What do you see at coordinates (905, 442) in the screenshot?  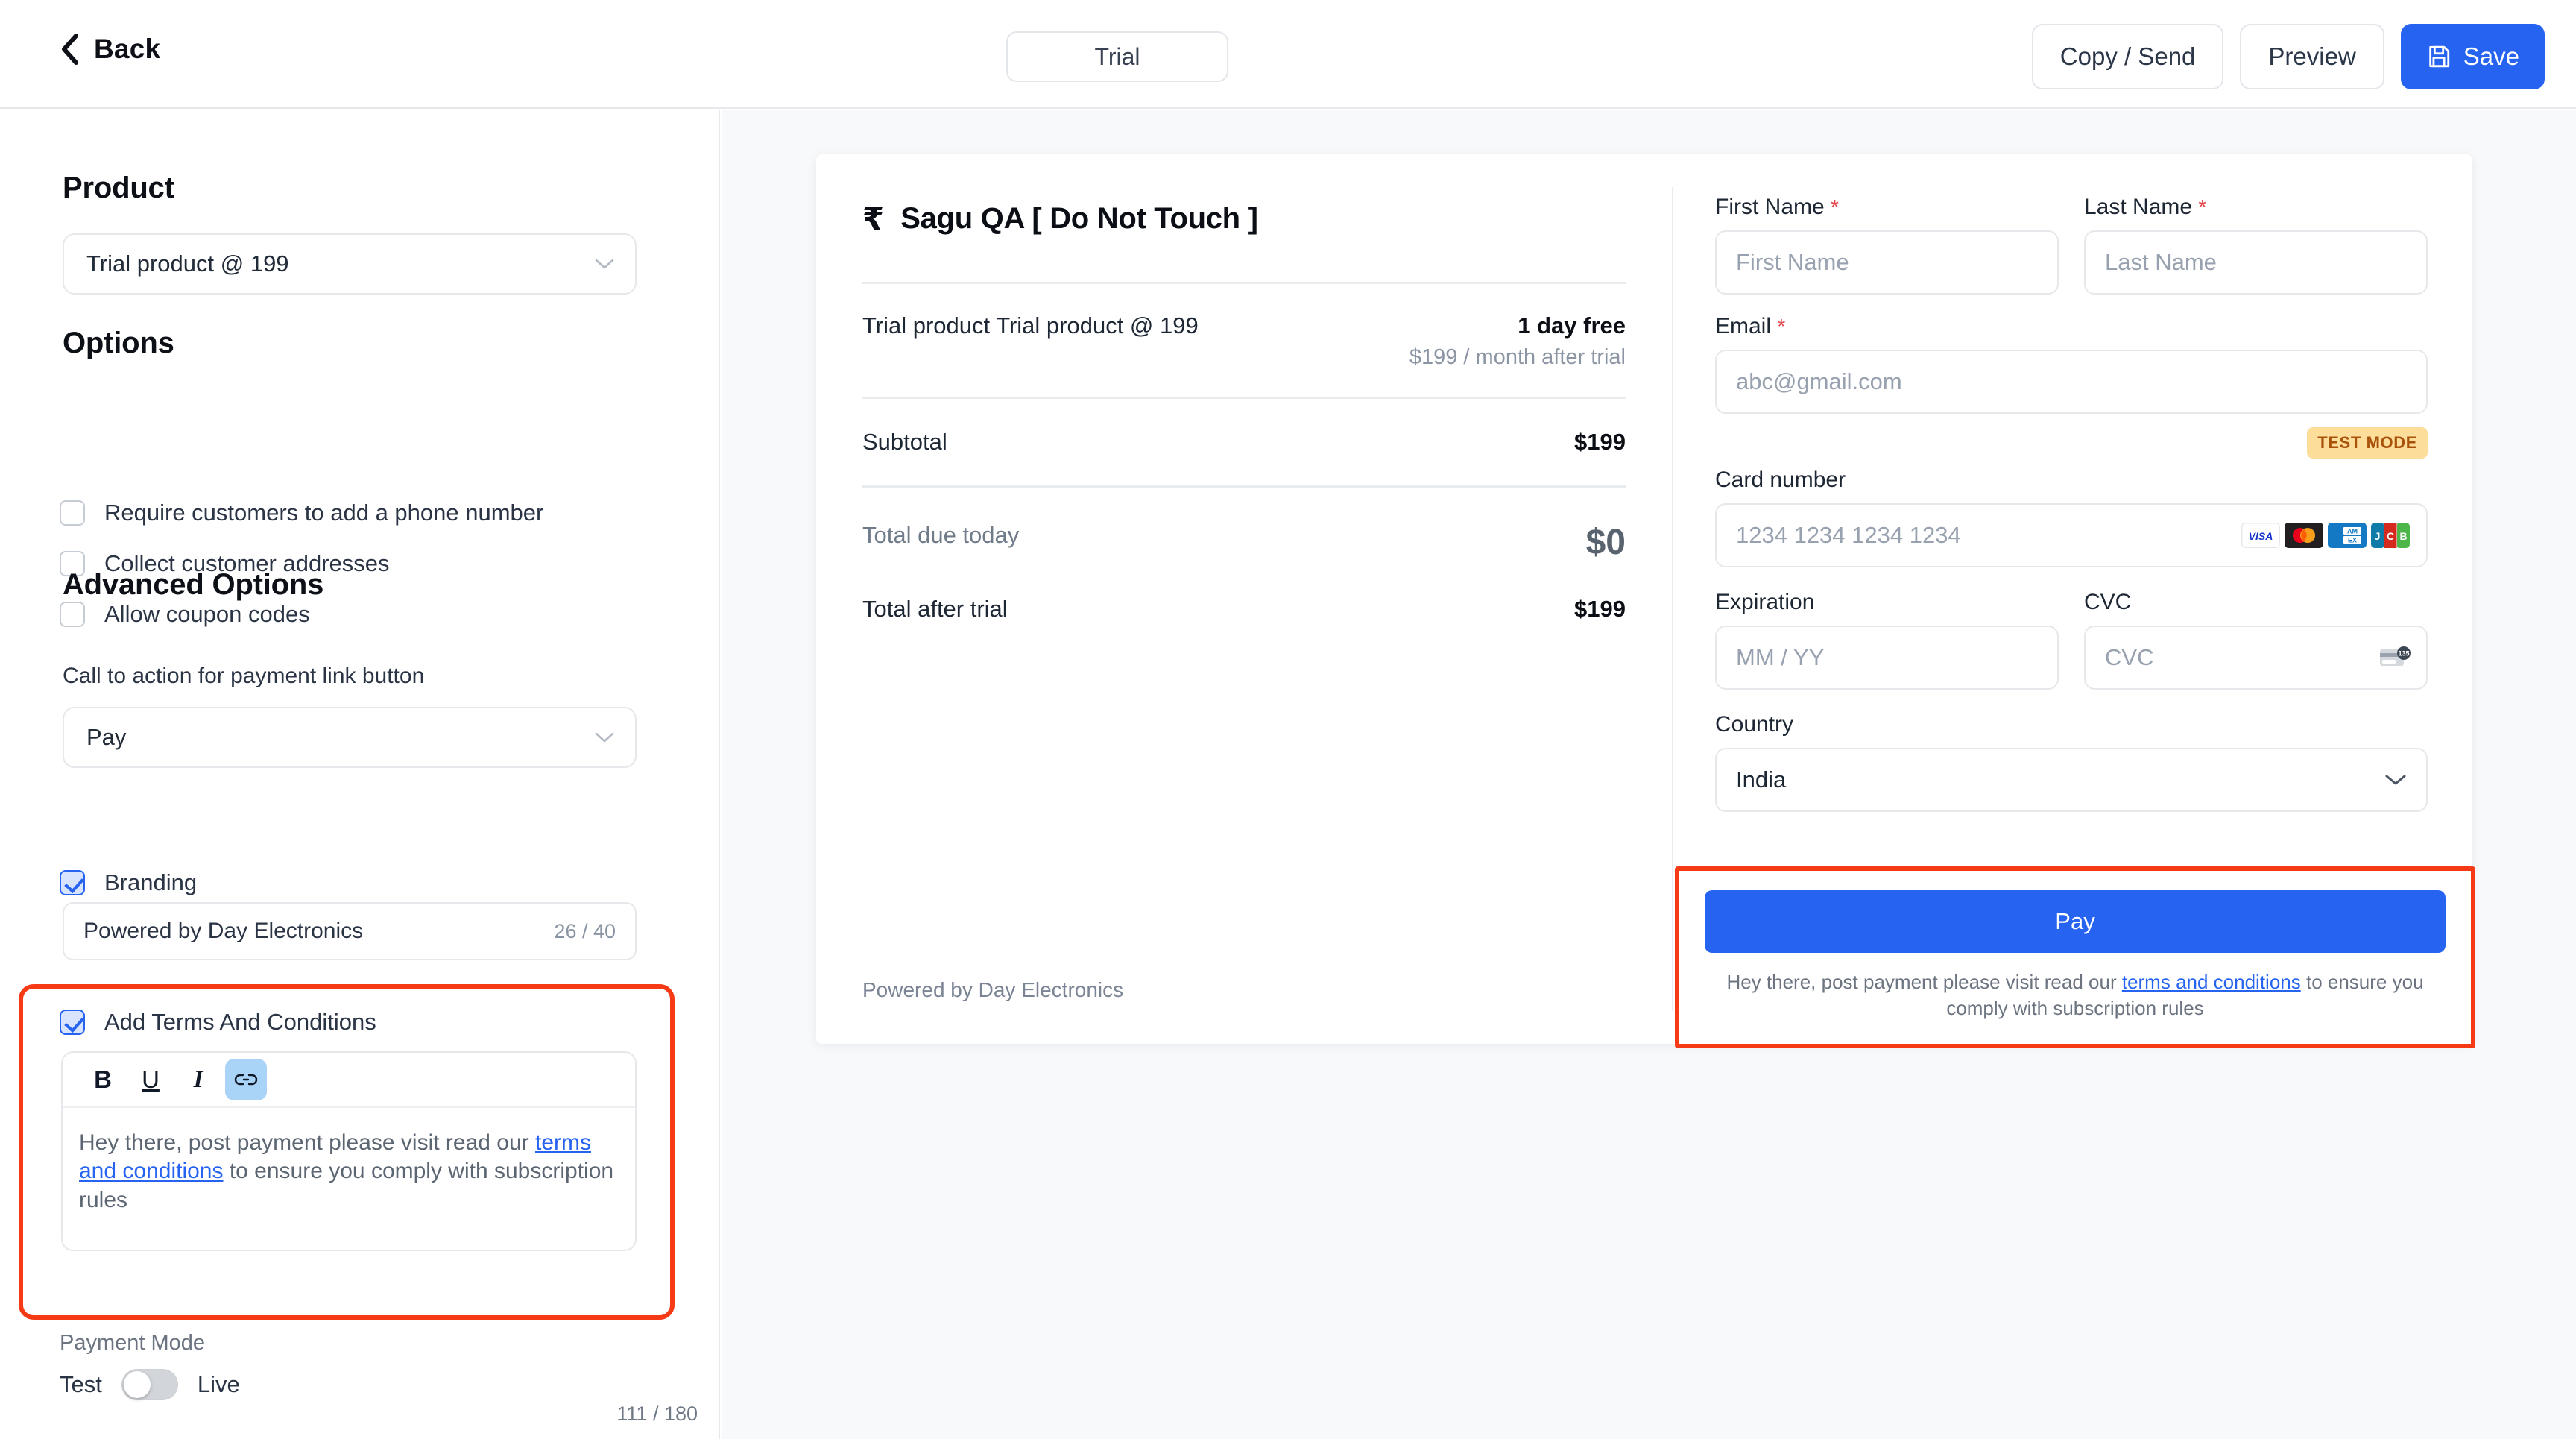 I see `subtotal-label: Subtotal` at bounding box center [905, 442].